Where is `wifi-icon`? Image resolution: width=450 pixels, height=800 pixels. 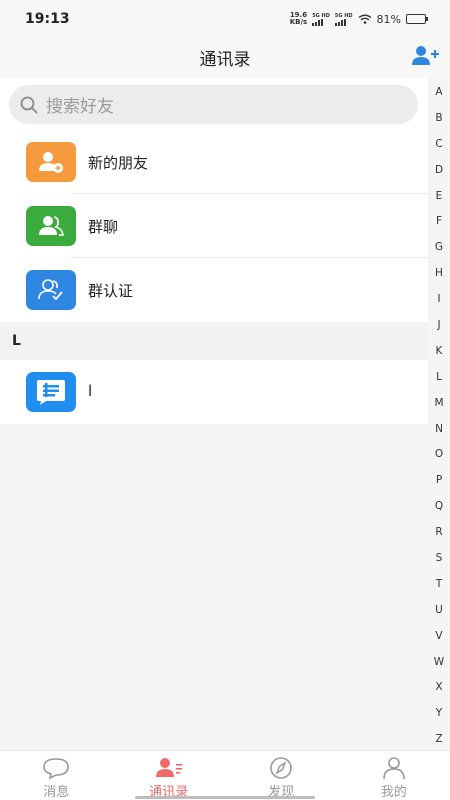 wifi-icon is located at coordinates (364, 19).